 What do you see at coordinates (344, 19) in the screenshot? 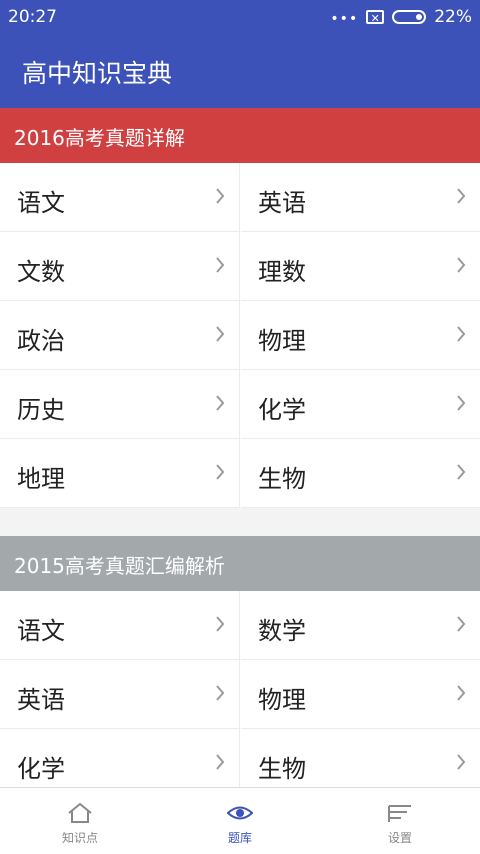
I see `more-dots-icon: •••` at bounding box center [344, 19].